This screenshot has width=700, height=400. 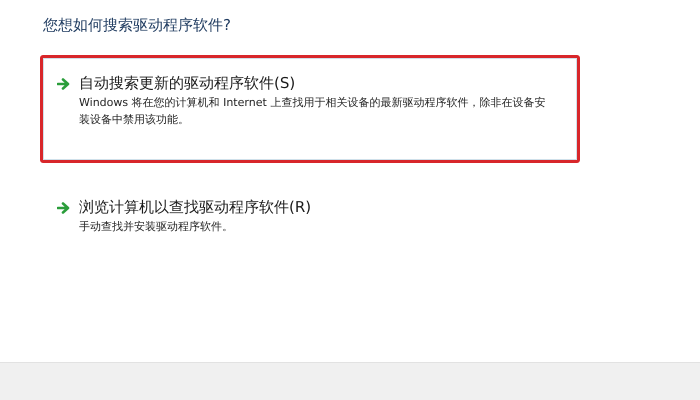 What do you see at coordinates (195, 207) in the screenshot?
I see `option-title: 浏览计算机以查找驱动程序软件(R)` at bounding box center [195, 207].